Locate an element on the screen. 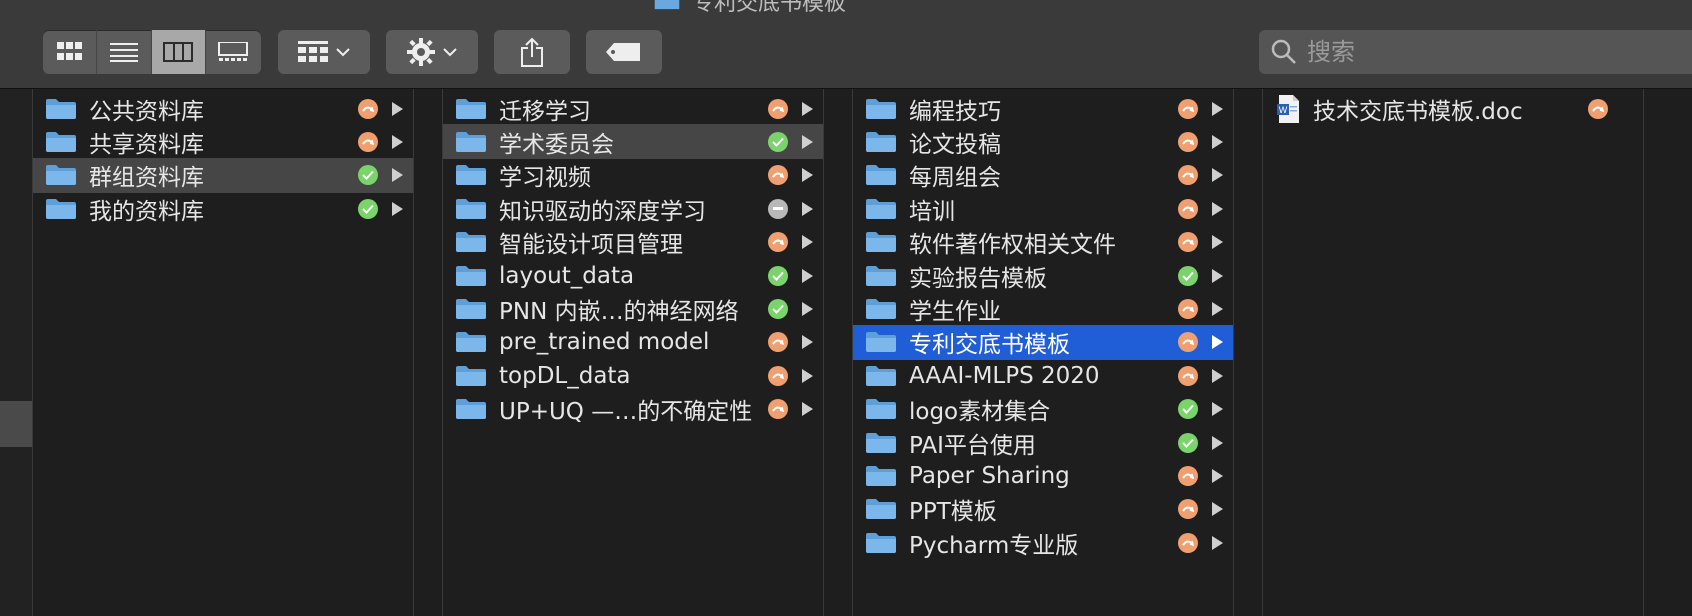  group-by-button is located at coordinates (324, 52).